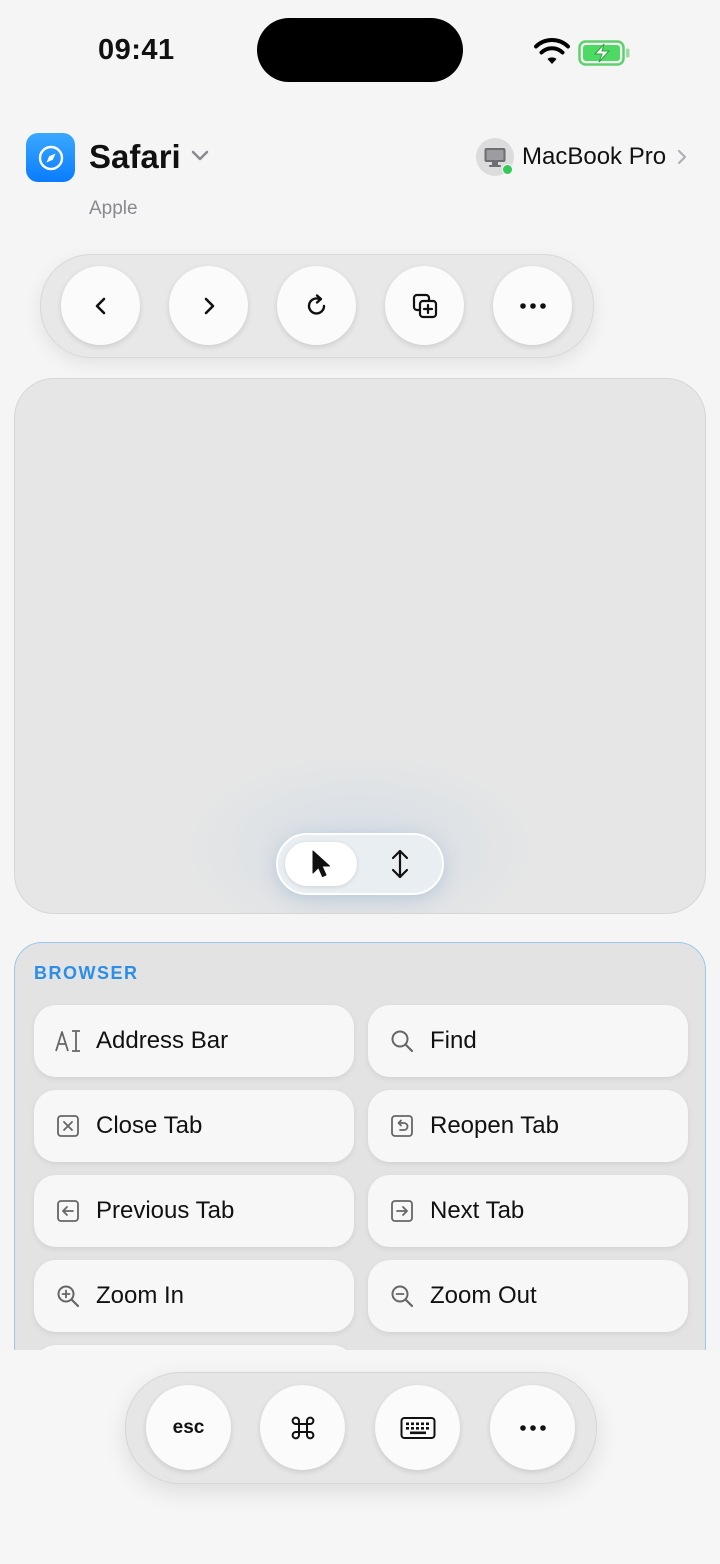 This screenshot has width=720, height=1564. Describe the element at coordinates (149, 1125) in the screenshot. I see `shortcut-label: Close Tab` at that location.